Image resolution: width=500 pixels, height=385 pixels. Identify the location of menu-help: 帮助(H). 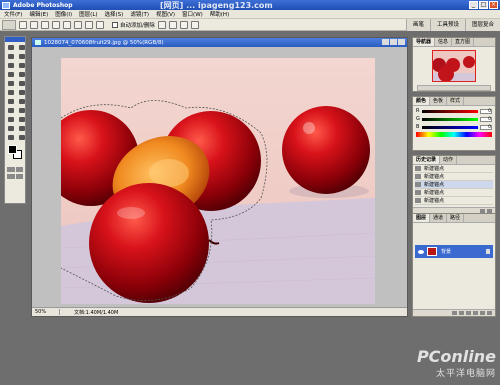
(219, 14).